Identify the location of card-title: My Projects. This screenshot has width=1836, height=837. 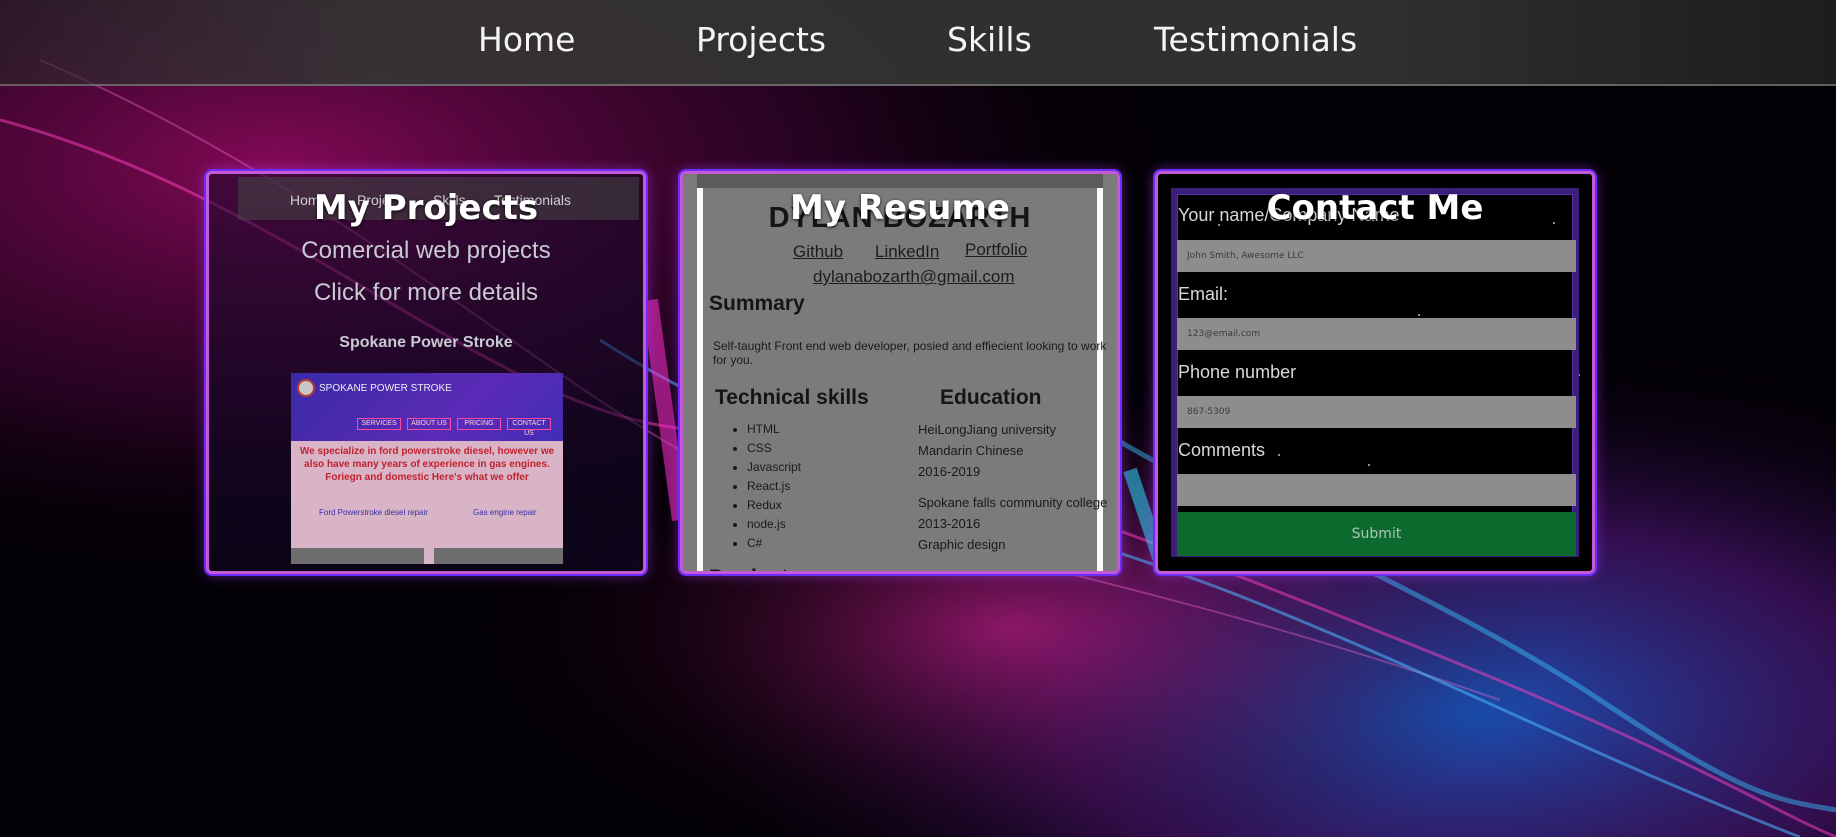
(426, 208).